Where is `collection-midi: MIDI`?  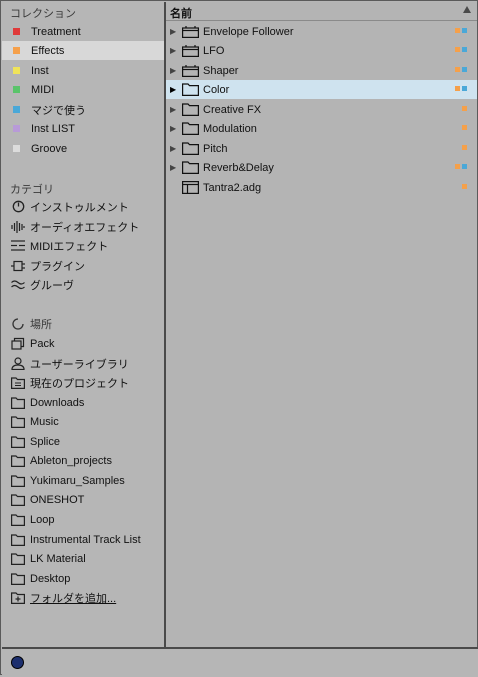 collection-midi: MIDI is located at coordinates (83, 89).